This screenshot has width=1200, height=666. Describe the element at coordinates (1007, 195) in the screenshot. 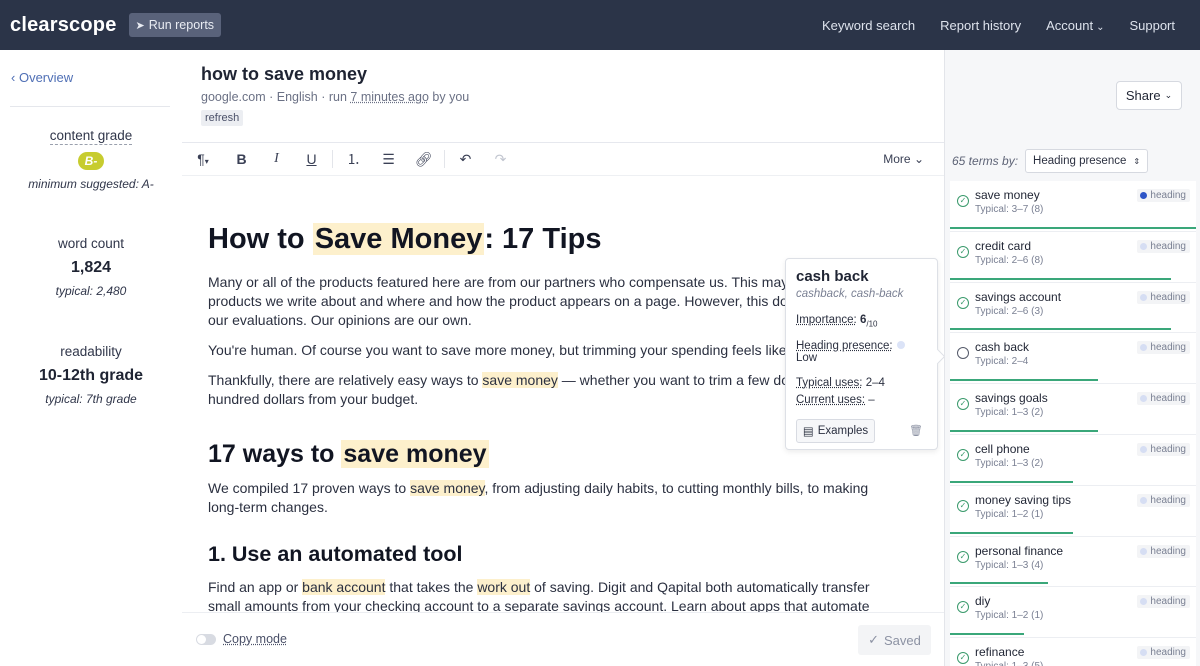

I see `term-name: save money` at that location.